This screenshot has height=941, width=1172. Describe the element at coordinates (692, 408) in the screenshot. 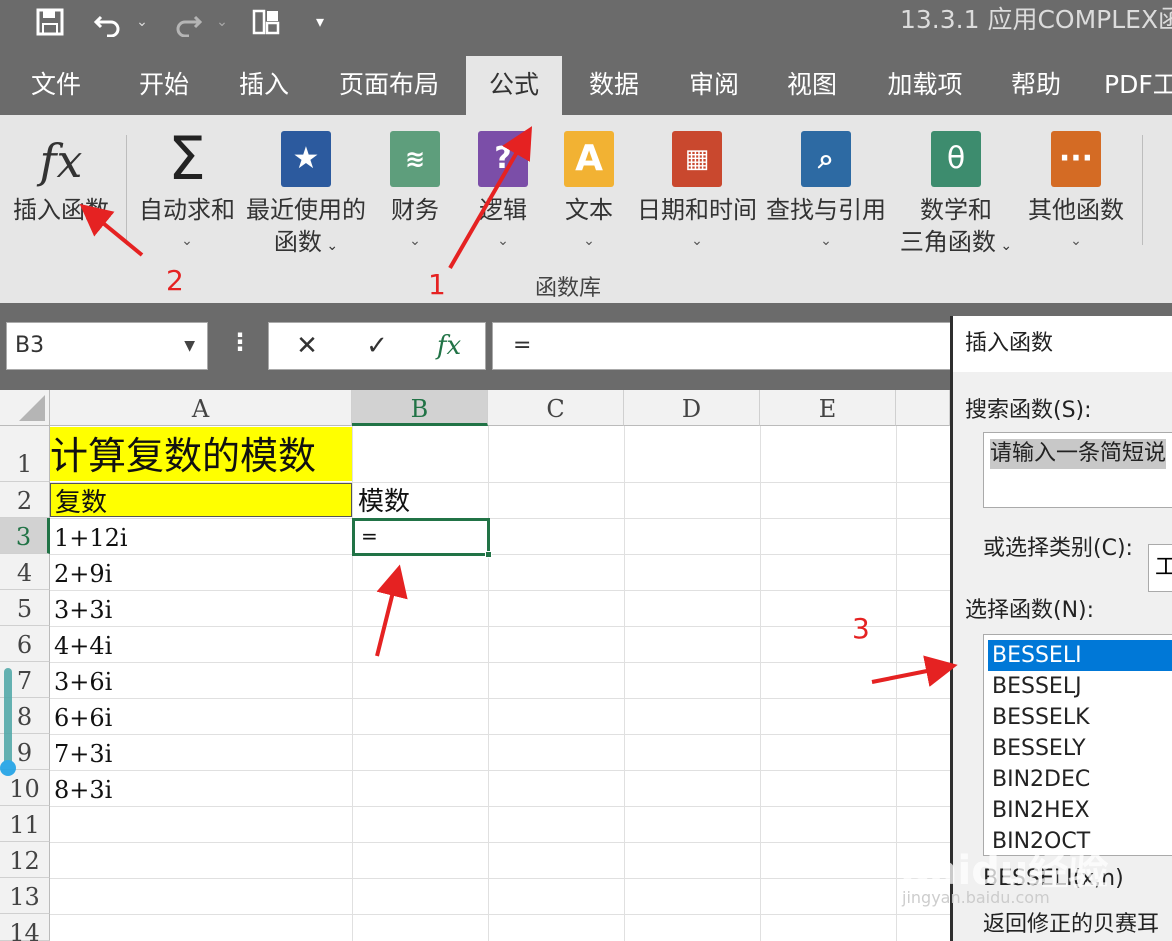

I see `column-header-d: D` at that location.